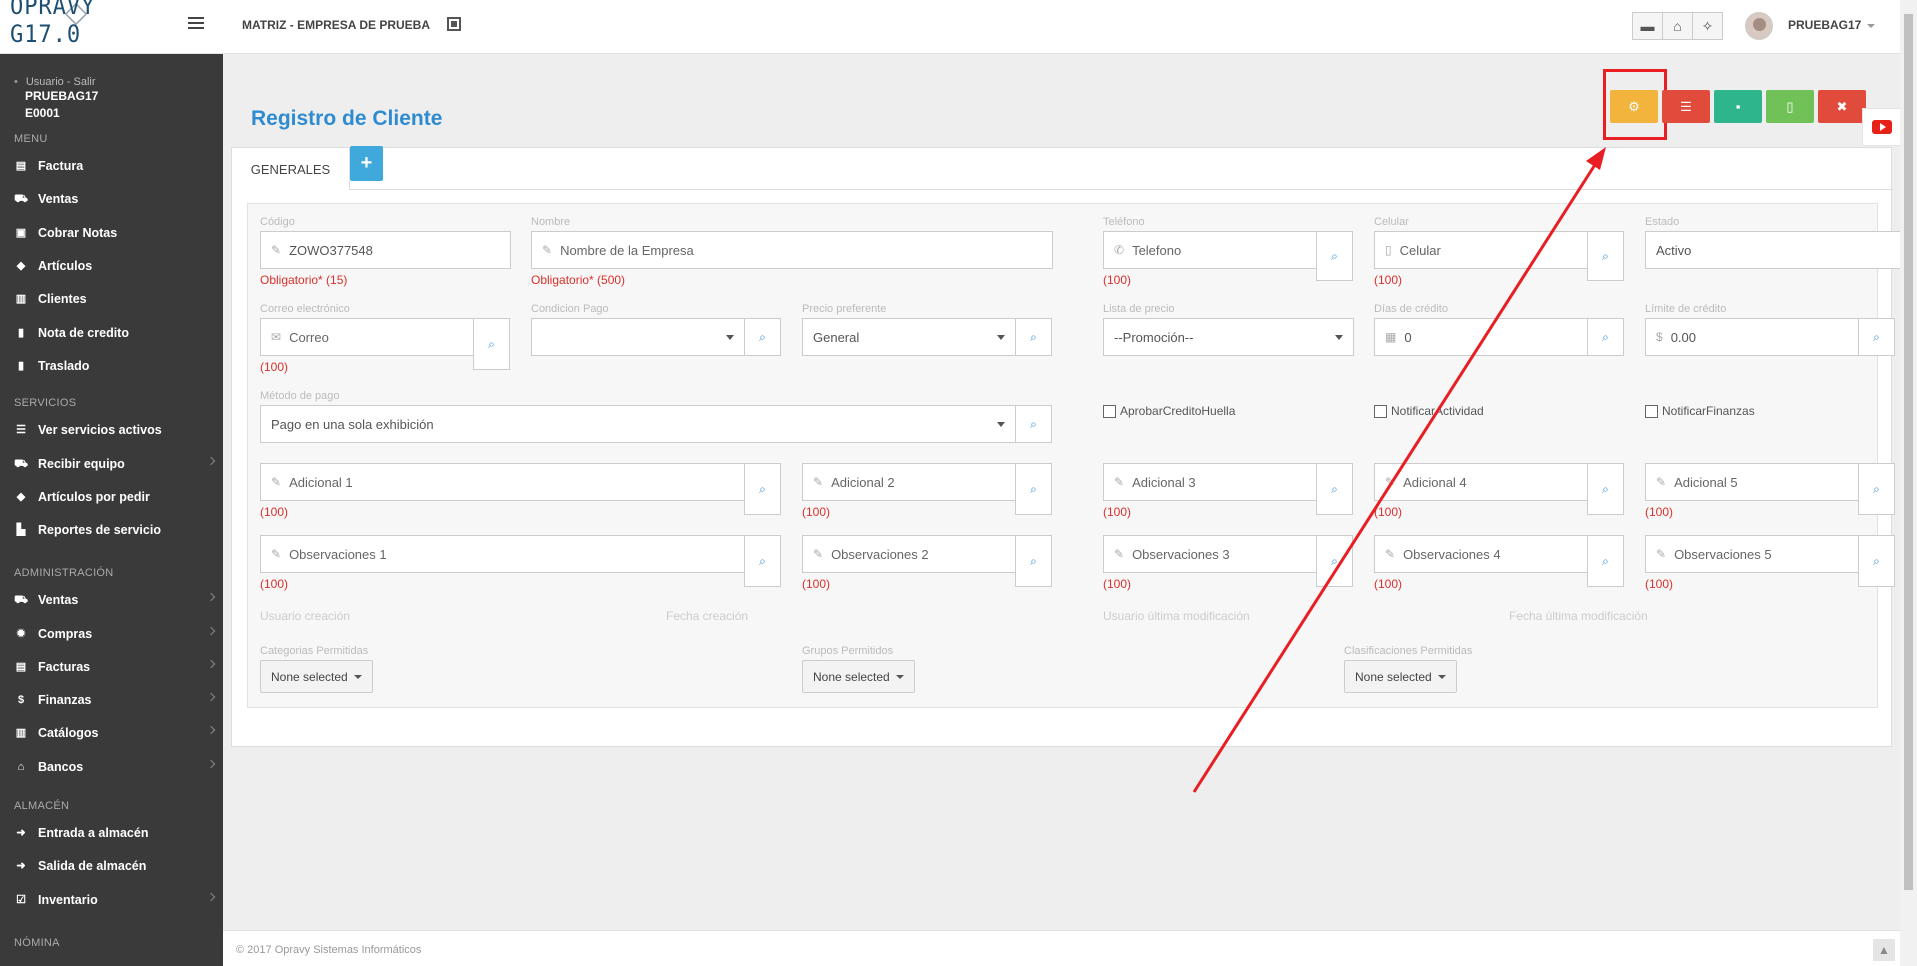 The width and height of the screenshot is (1917, 966). I want to click on logo: OPRAVY G17.0, so click(77, 25).